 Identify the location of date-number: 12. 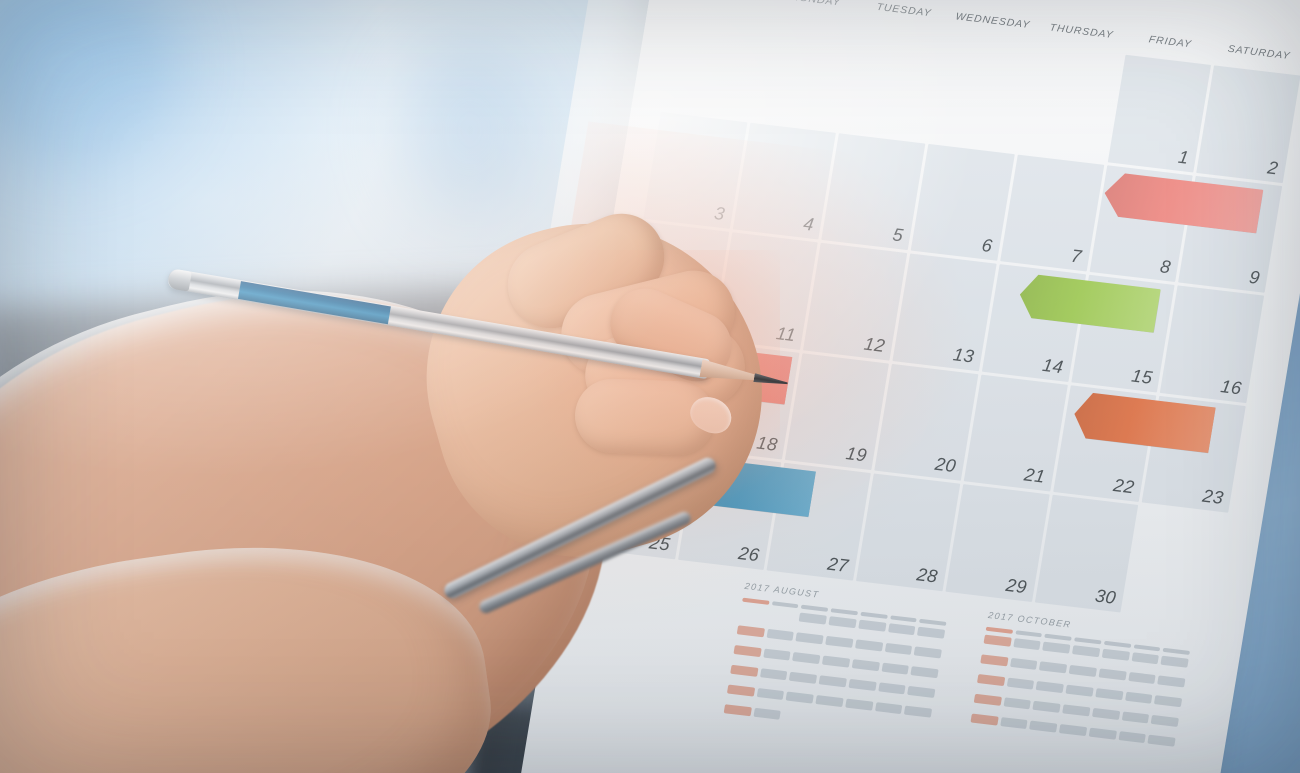
(874, 344).